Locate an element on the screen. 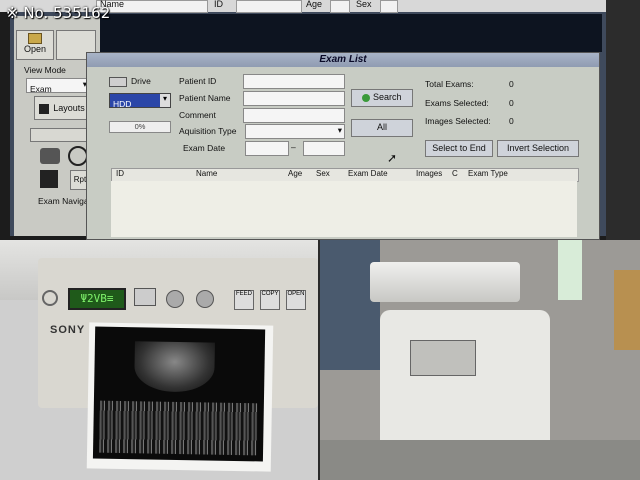 The width and height of the screenshot is (640, 480). exams-selected-value: 0 is located at coordinates (511, 103).